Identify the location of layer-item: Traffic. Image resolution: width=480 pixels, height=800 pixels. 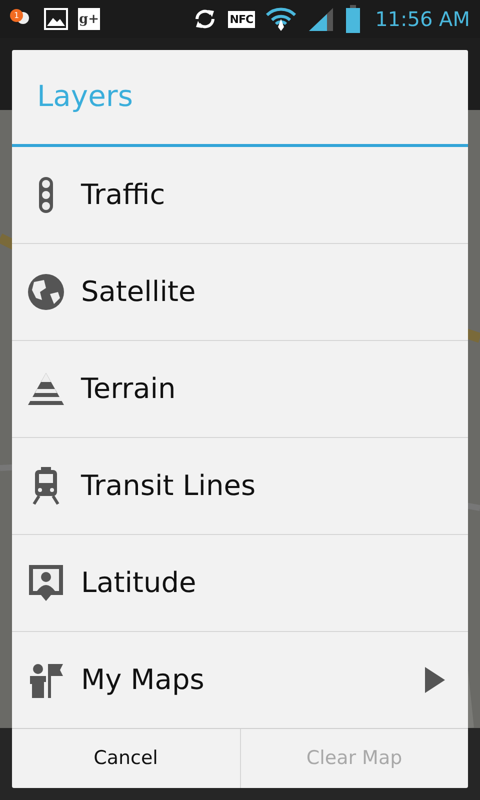
(240, 195).